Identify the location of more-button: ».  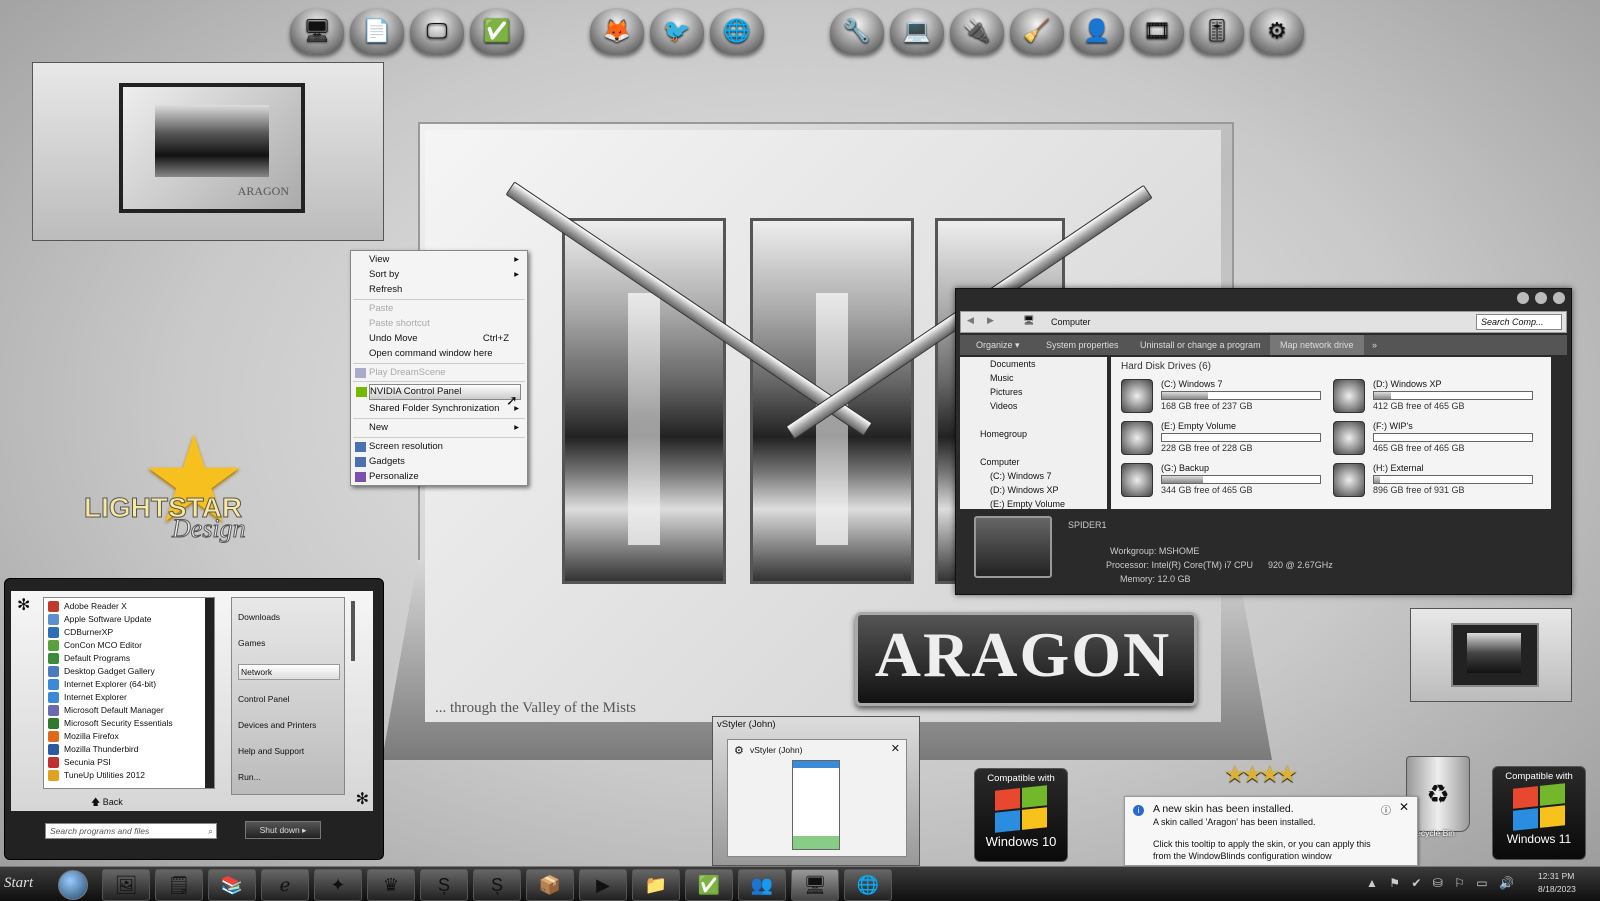
(1374, 345).